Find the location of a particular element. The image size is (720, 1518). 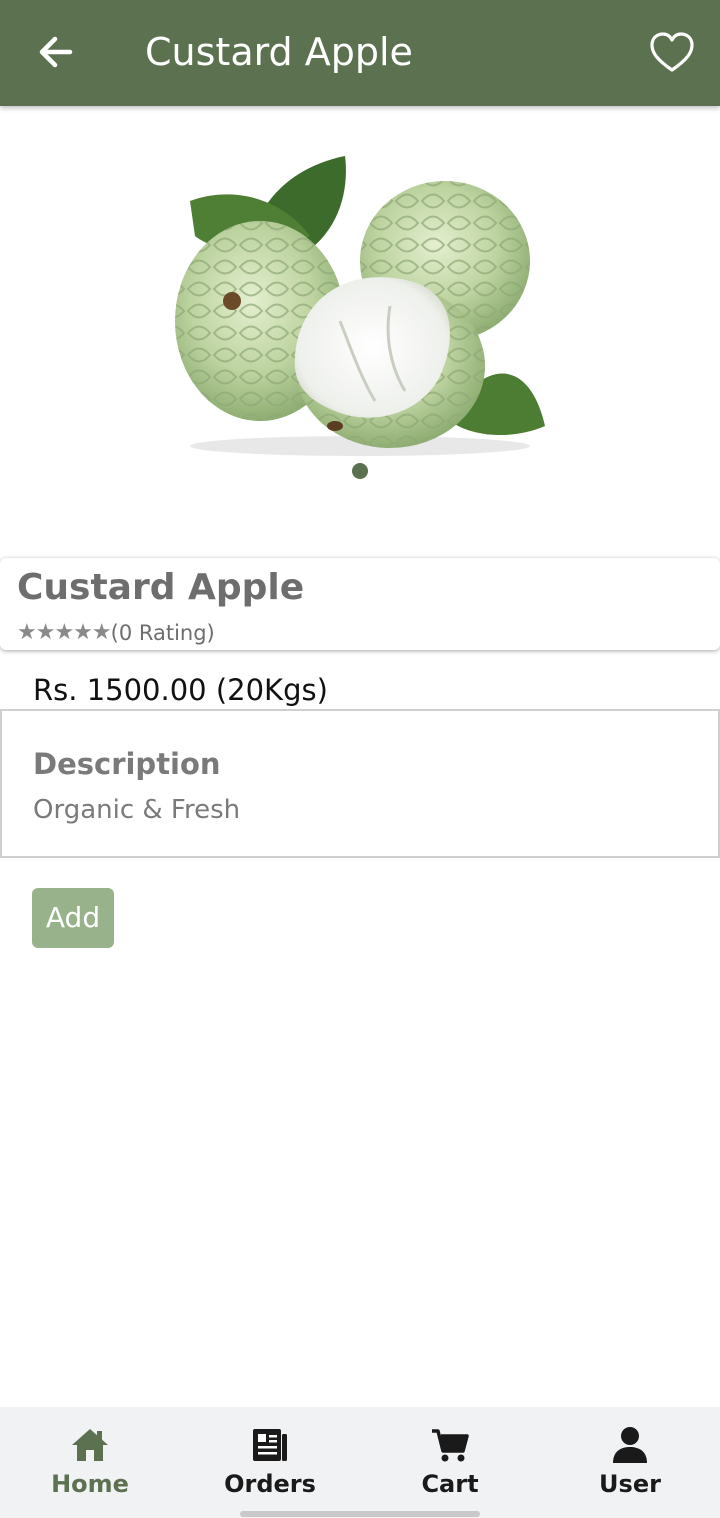

cart-icon is located at coordinates (450, 1445).